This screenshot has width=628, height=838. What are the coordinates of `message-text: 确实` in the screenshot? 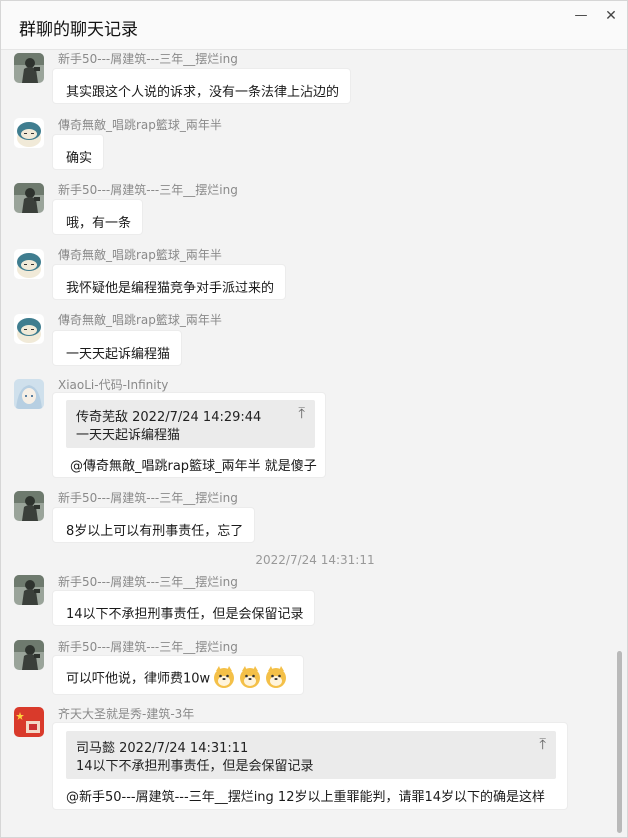 It's located at (79, 158).